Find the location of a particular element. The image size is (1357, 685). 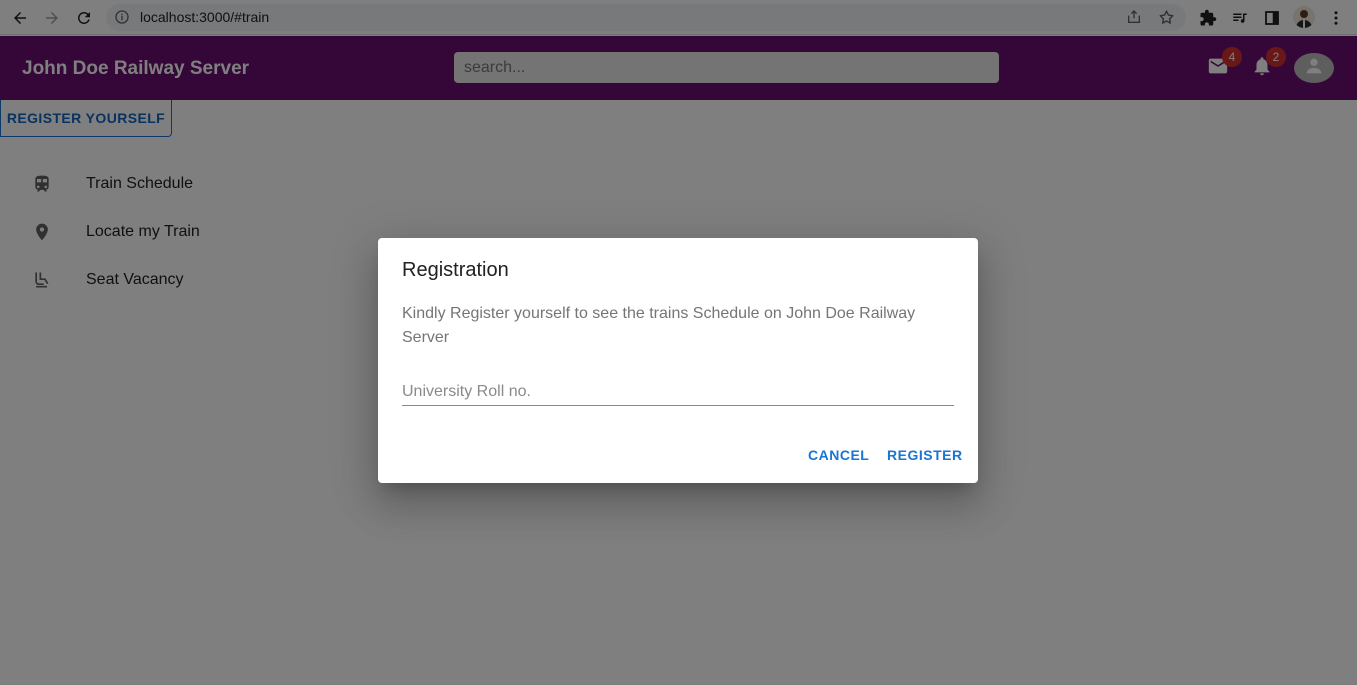

register-button: REGISTER is located at coordinates (925, 455).